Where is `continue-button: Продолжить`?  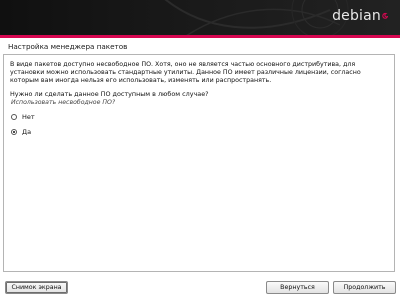
continue-button: Продолжить is located at coordinates (364, 287).